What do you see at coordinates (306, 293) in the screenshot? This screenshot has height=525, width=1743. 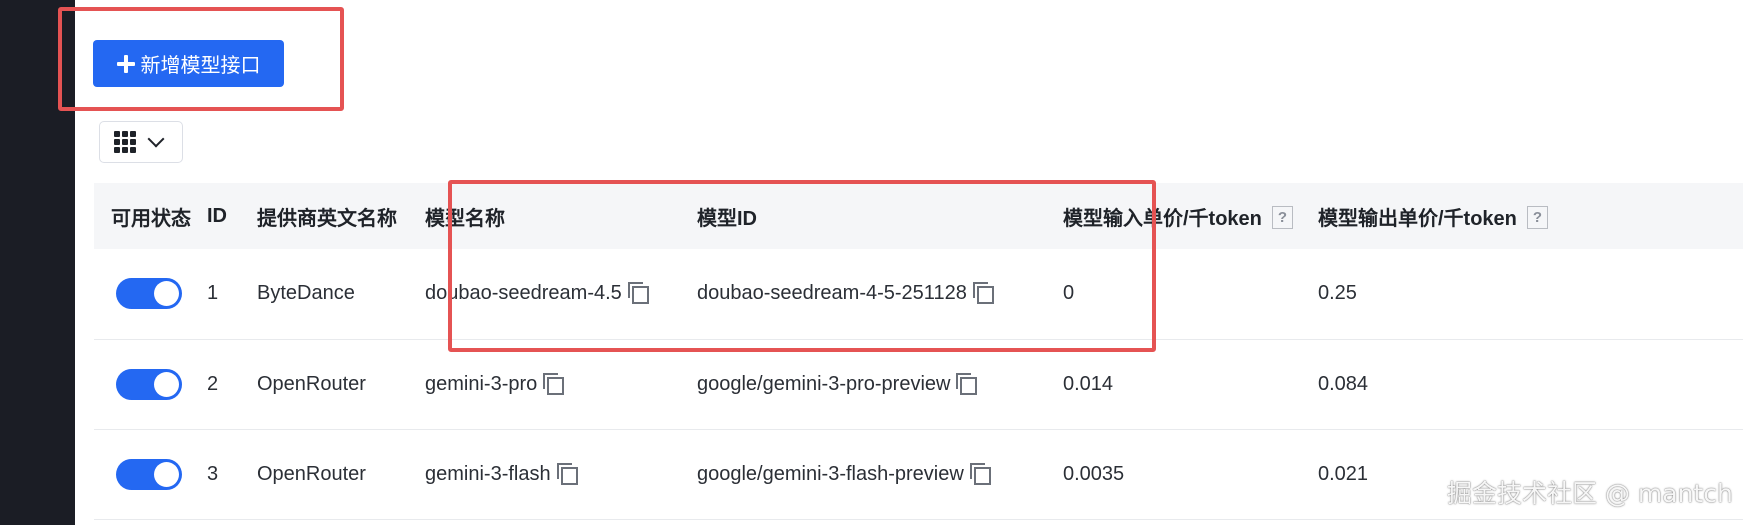 I see `provider-cell: ByteDance` at bounding box center [306, 293].